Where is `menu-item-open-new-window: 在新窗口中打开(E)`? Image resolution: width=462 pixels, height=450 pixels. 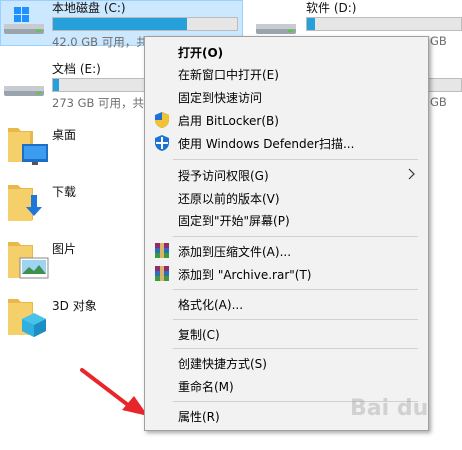
menu-item-open-new-window: 在新窗口中打开(E) is located at coordinates (286, 74).